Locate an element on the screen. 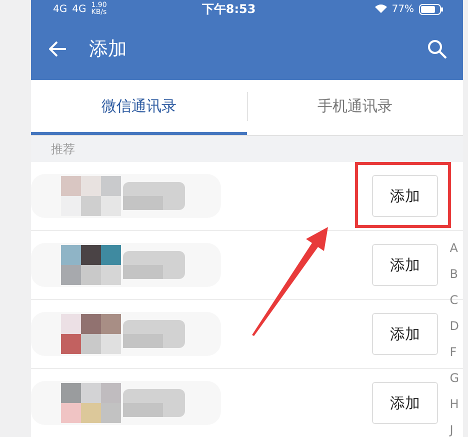 The height and width of the screenshot is (437, 468). wifi-icon is located at coordinates (380, 9).